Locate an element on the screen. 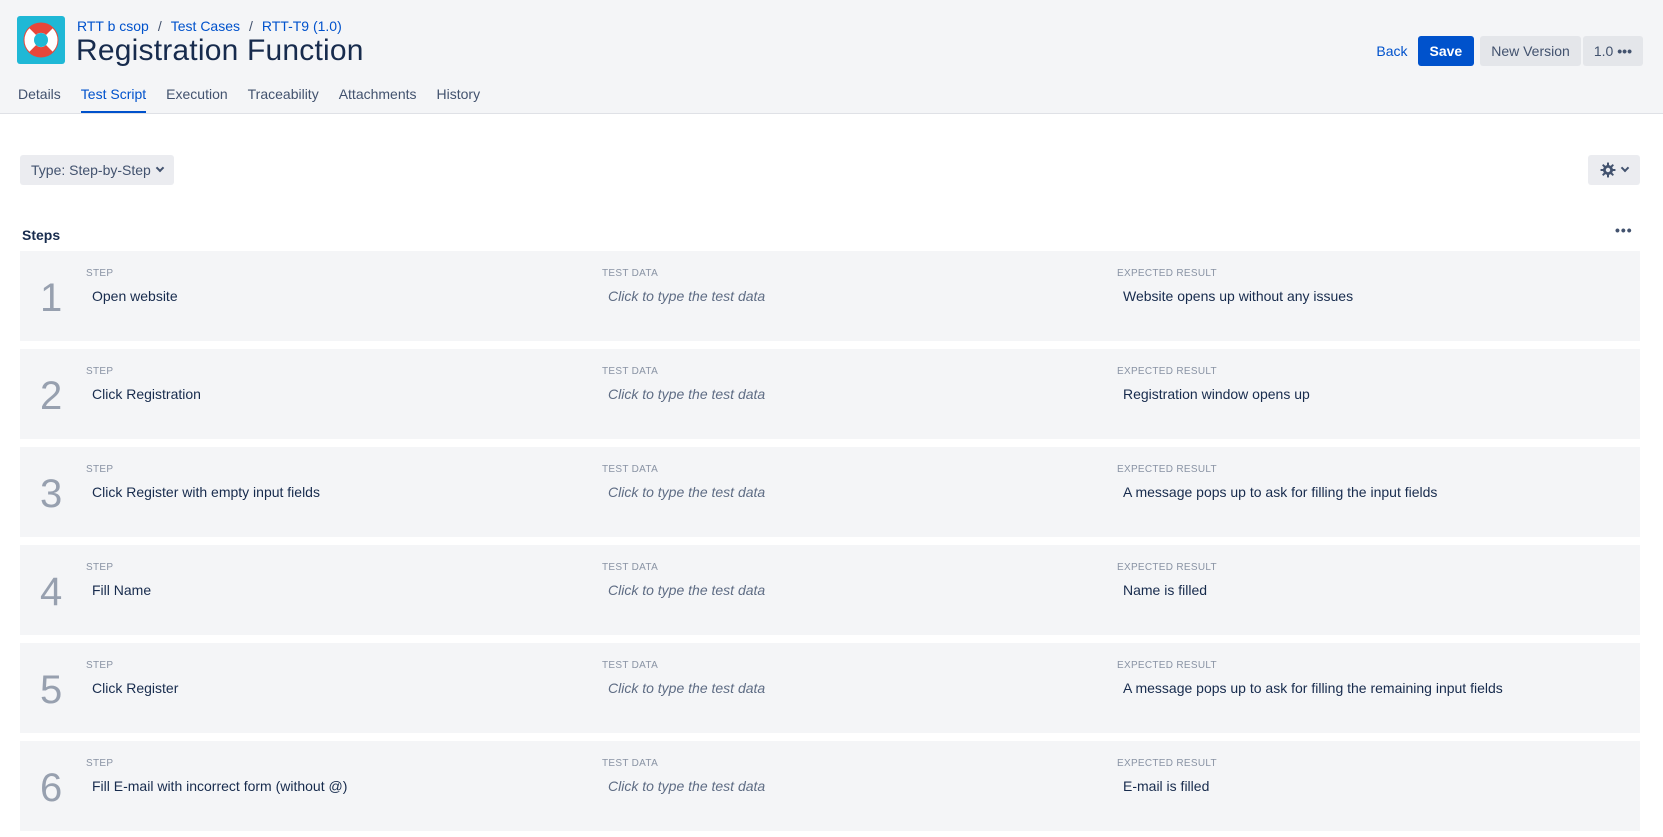 Image resolution: width=1663 pixels, height=837 pixels. header-actions: Back Save New Version 1.0 ••• is located at coordinates (1508, 51).